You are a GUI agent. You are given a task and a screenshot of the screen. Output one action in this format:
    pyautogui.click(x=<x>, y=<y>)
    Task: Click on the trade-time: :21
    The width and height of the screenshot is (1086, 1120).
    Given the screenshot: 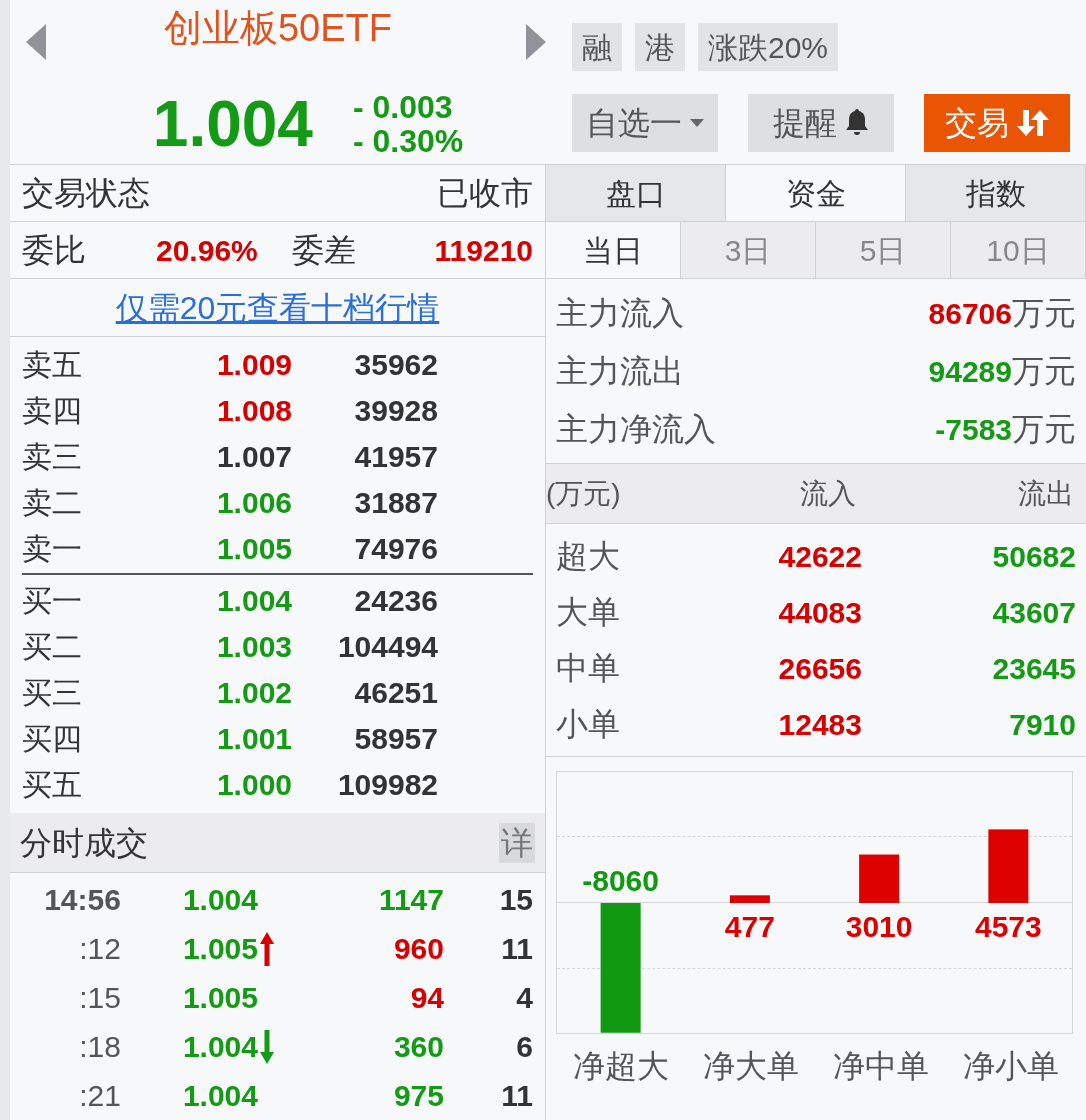 What is the action you would take?
    pyautogui.click(x=99, y=1096)
    